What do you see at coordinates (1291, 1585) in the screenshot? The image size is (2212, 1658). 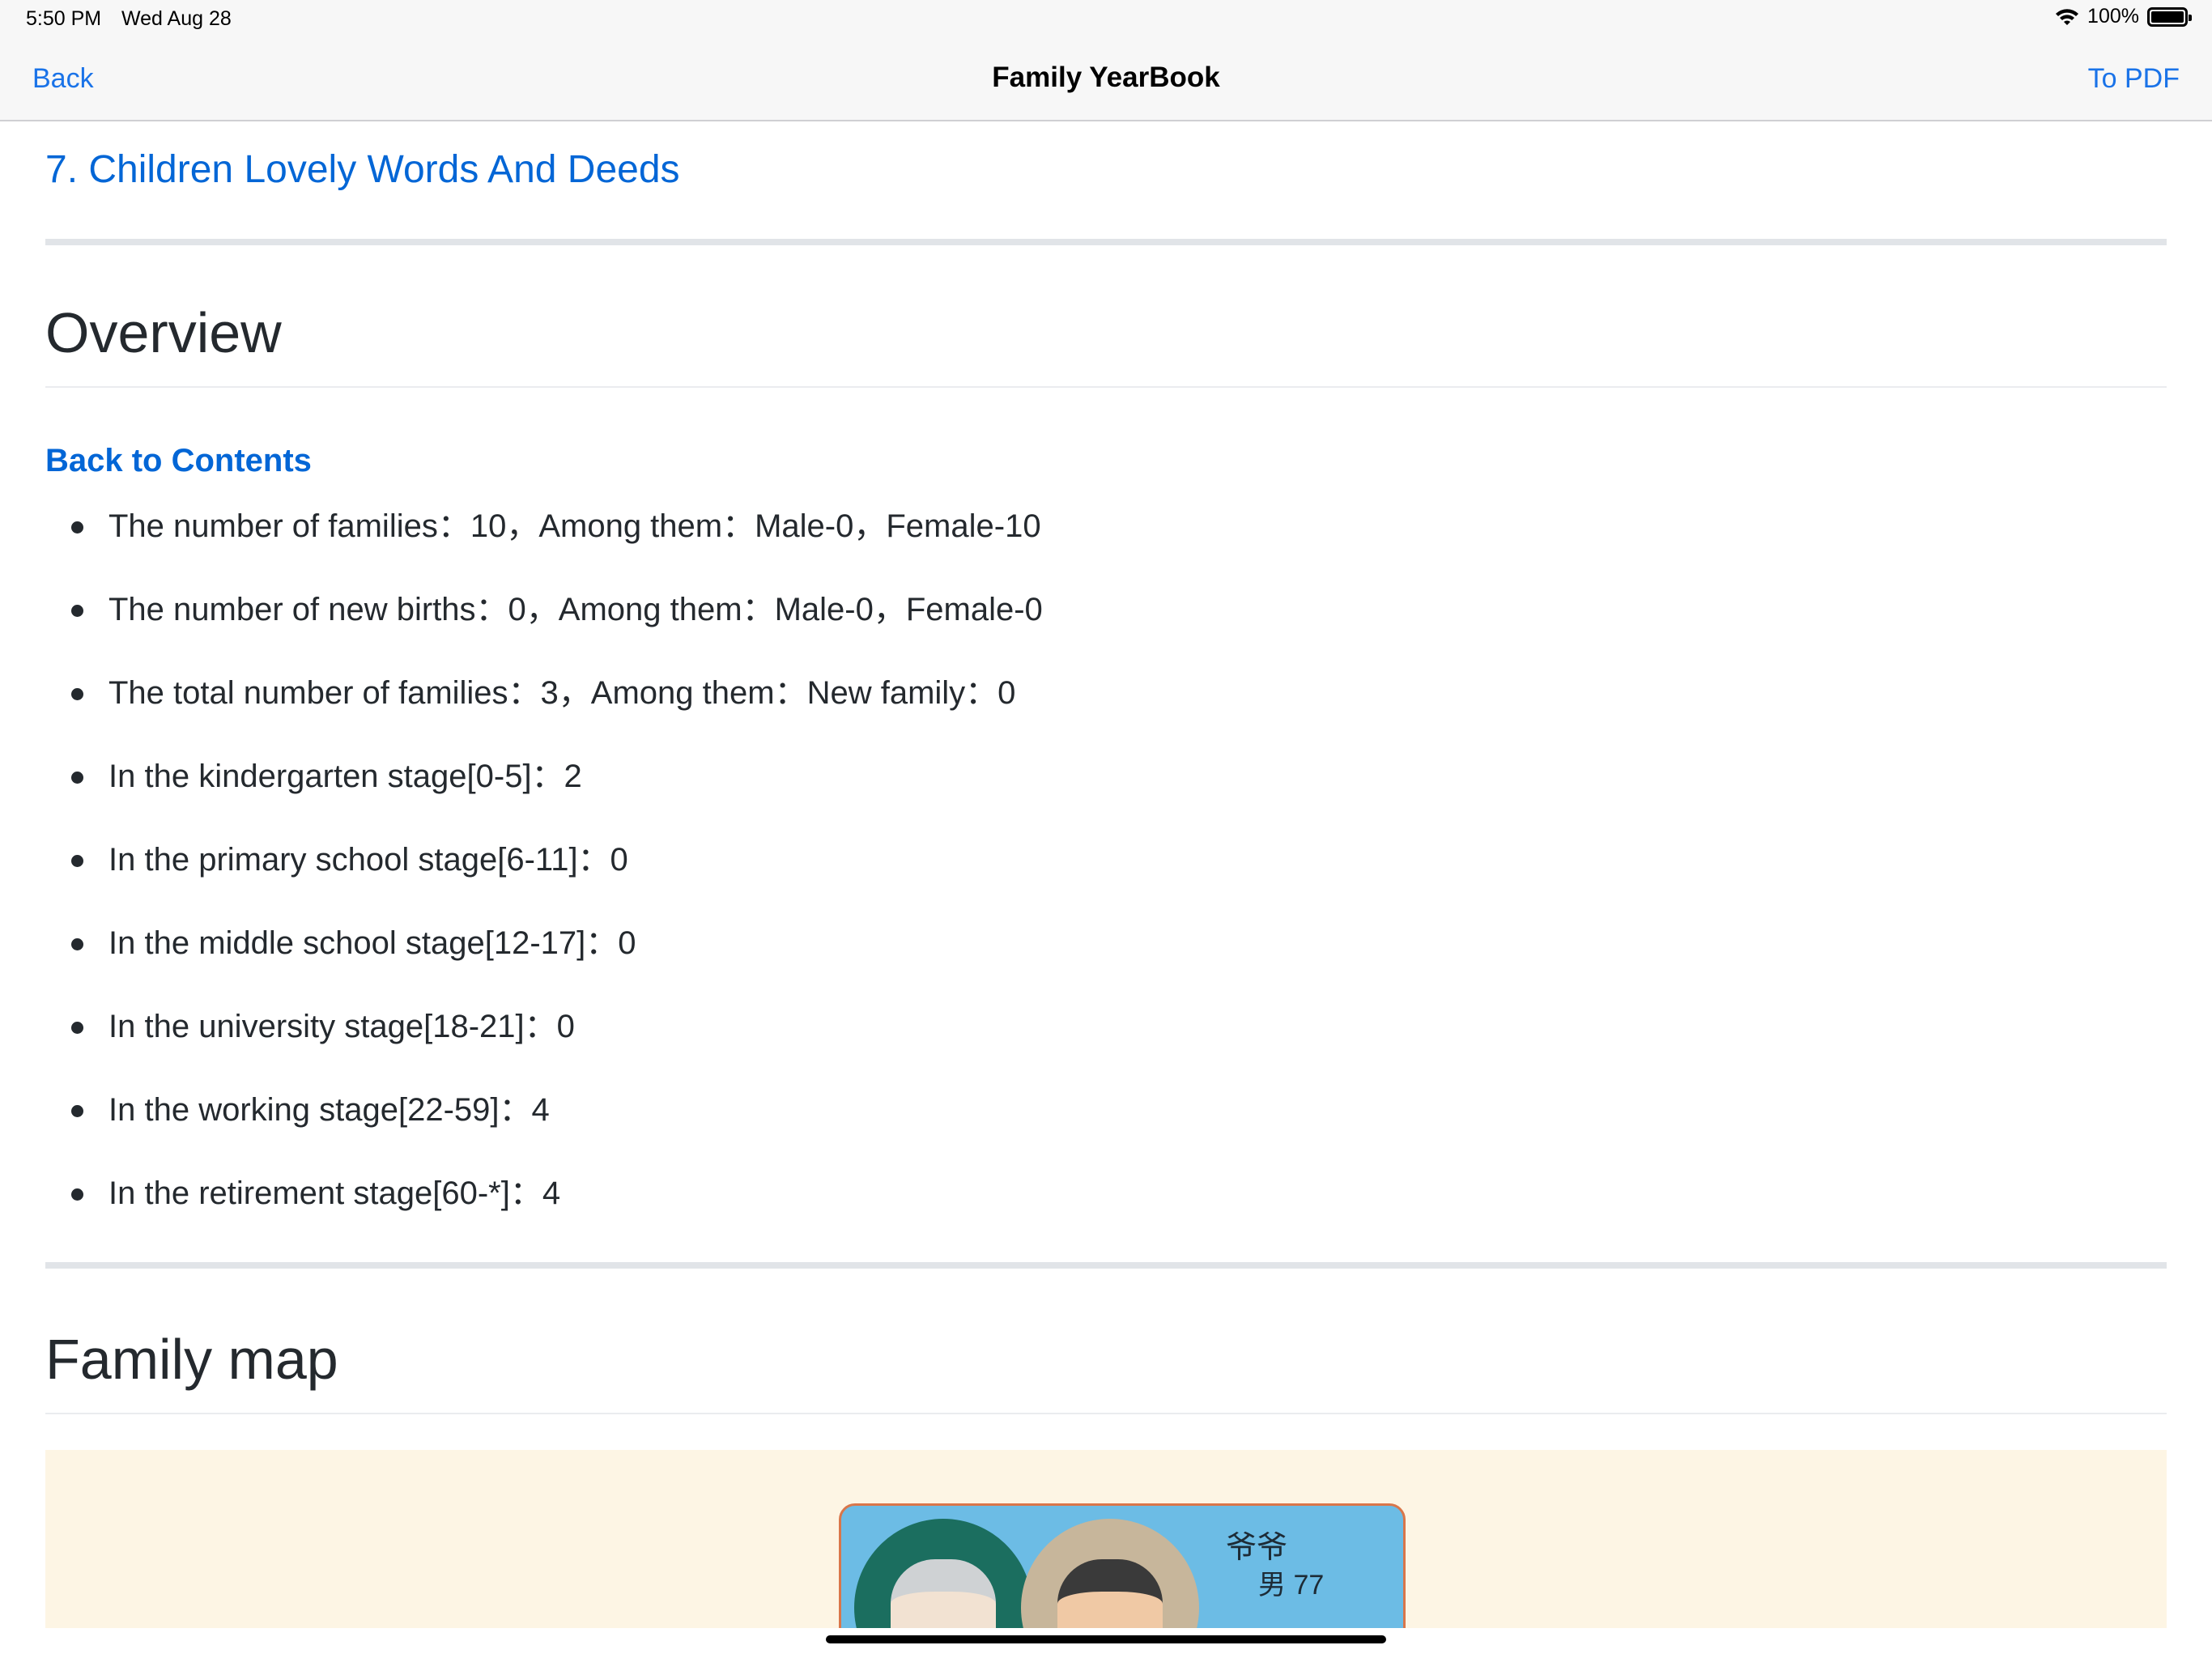 I see `member-info: 男 77` at bounding box center [1291, 1585].